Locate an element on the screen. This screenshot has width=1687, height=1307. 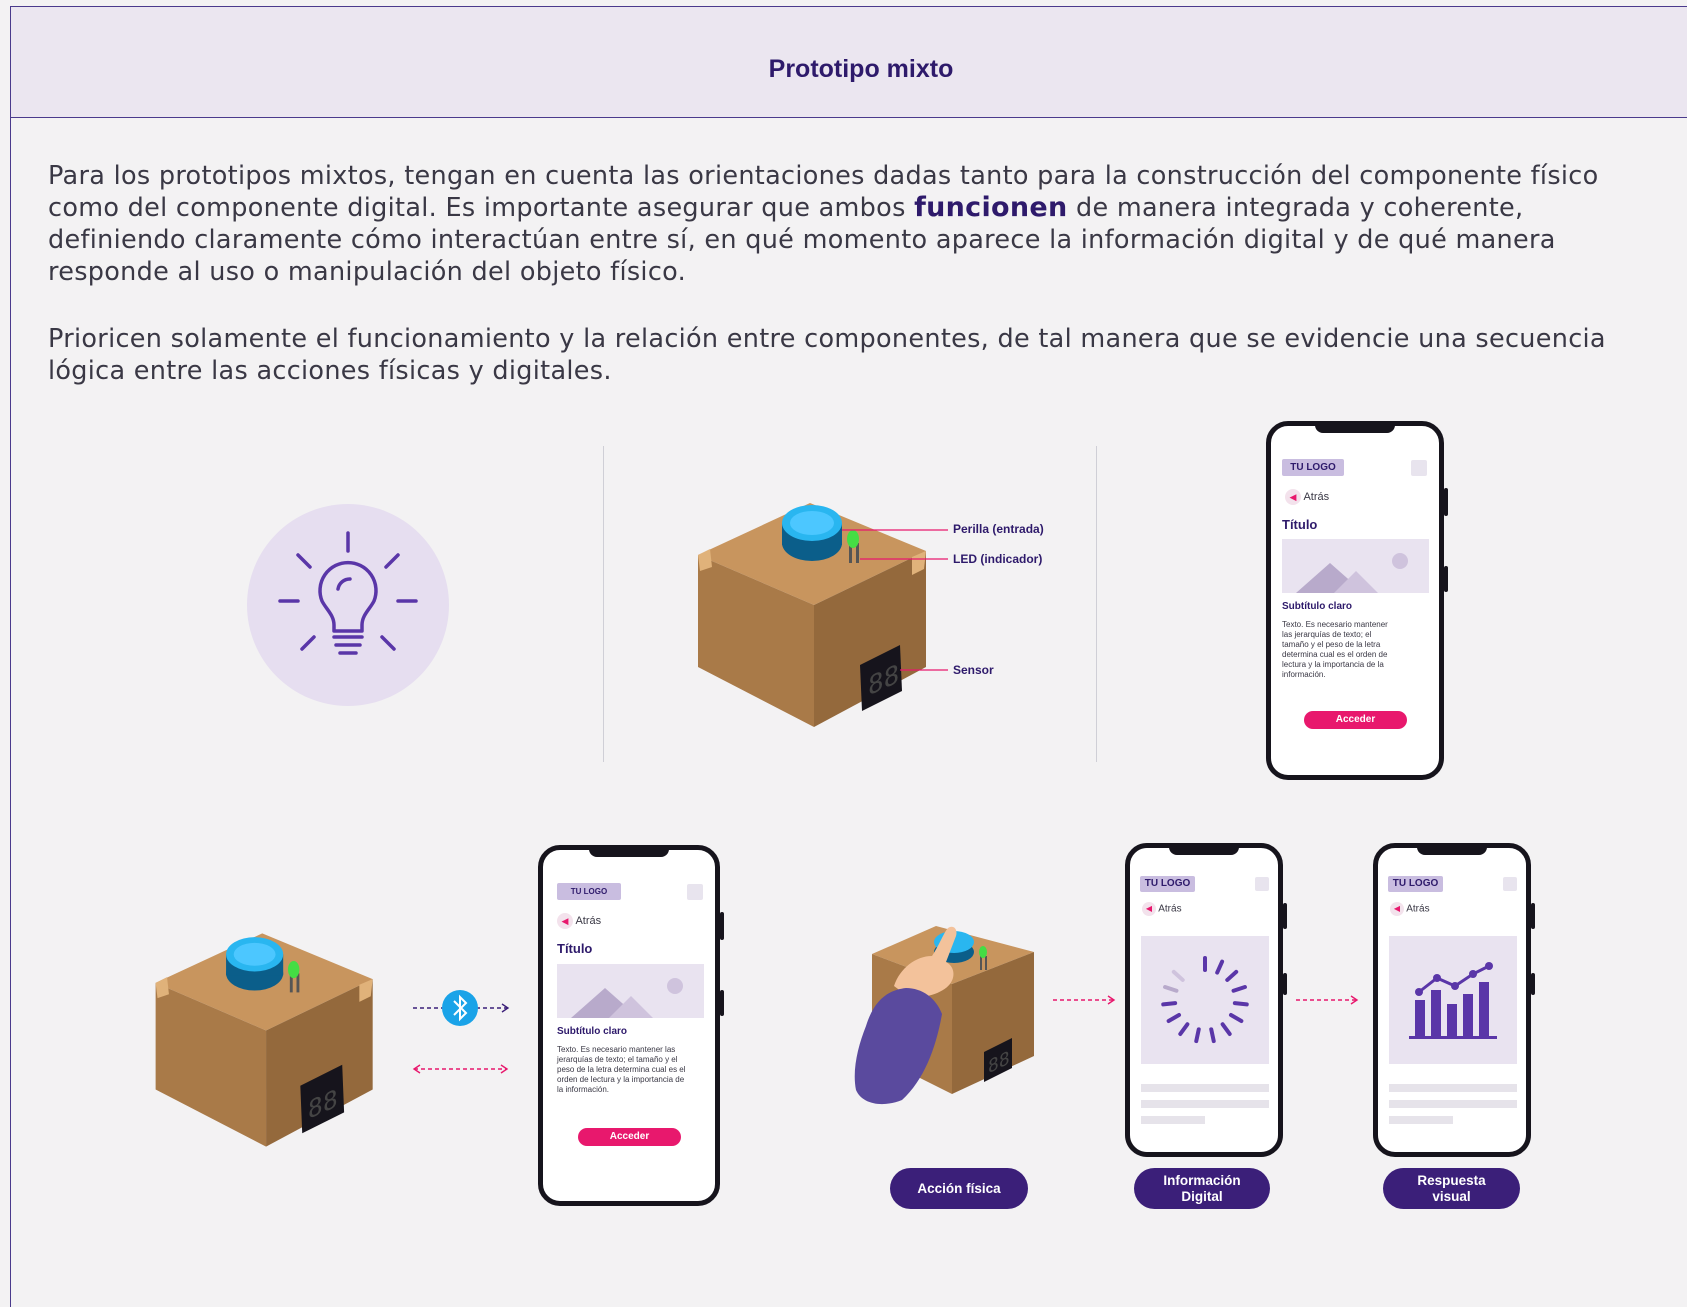
step-physical-action: Acción física is located at coordinates (959, 1188).